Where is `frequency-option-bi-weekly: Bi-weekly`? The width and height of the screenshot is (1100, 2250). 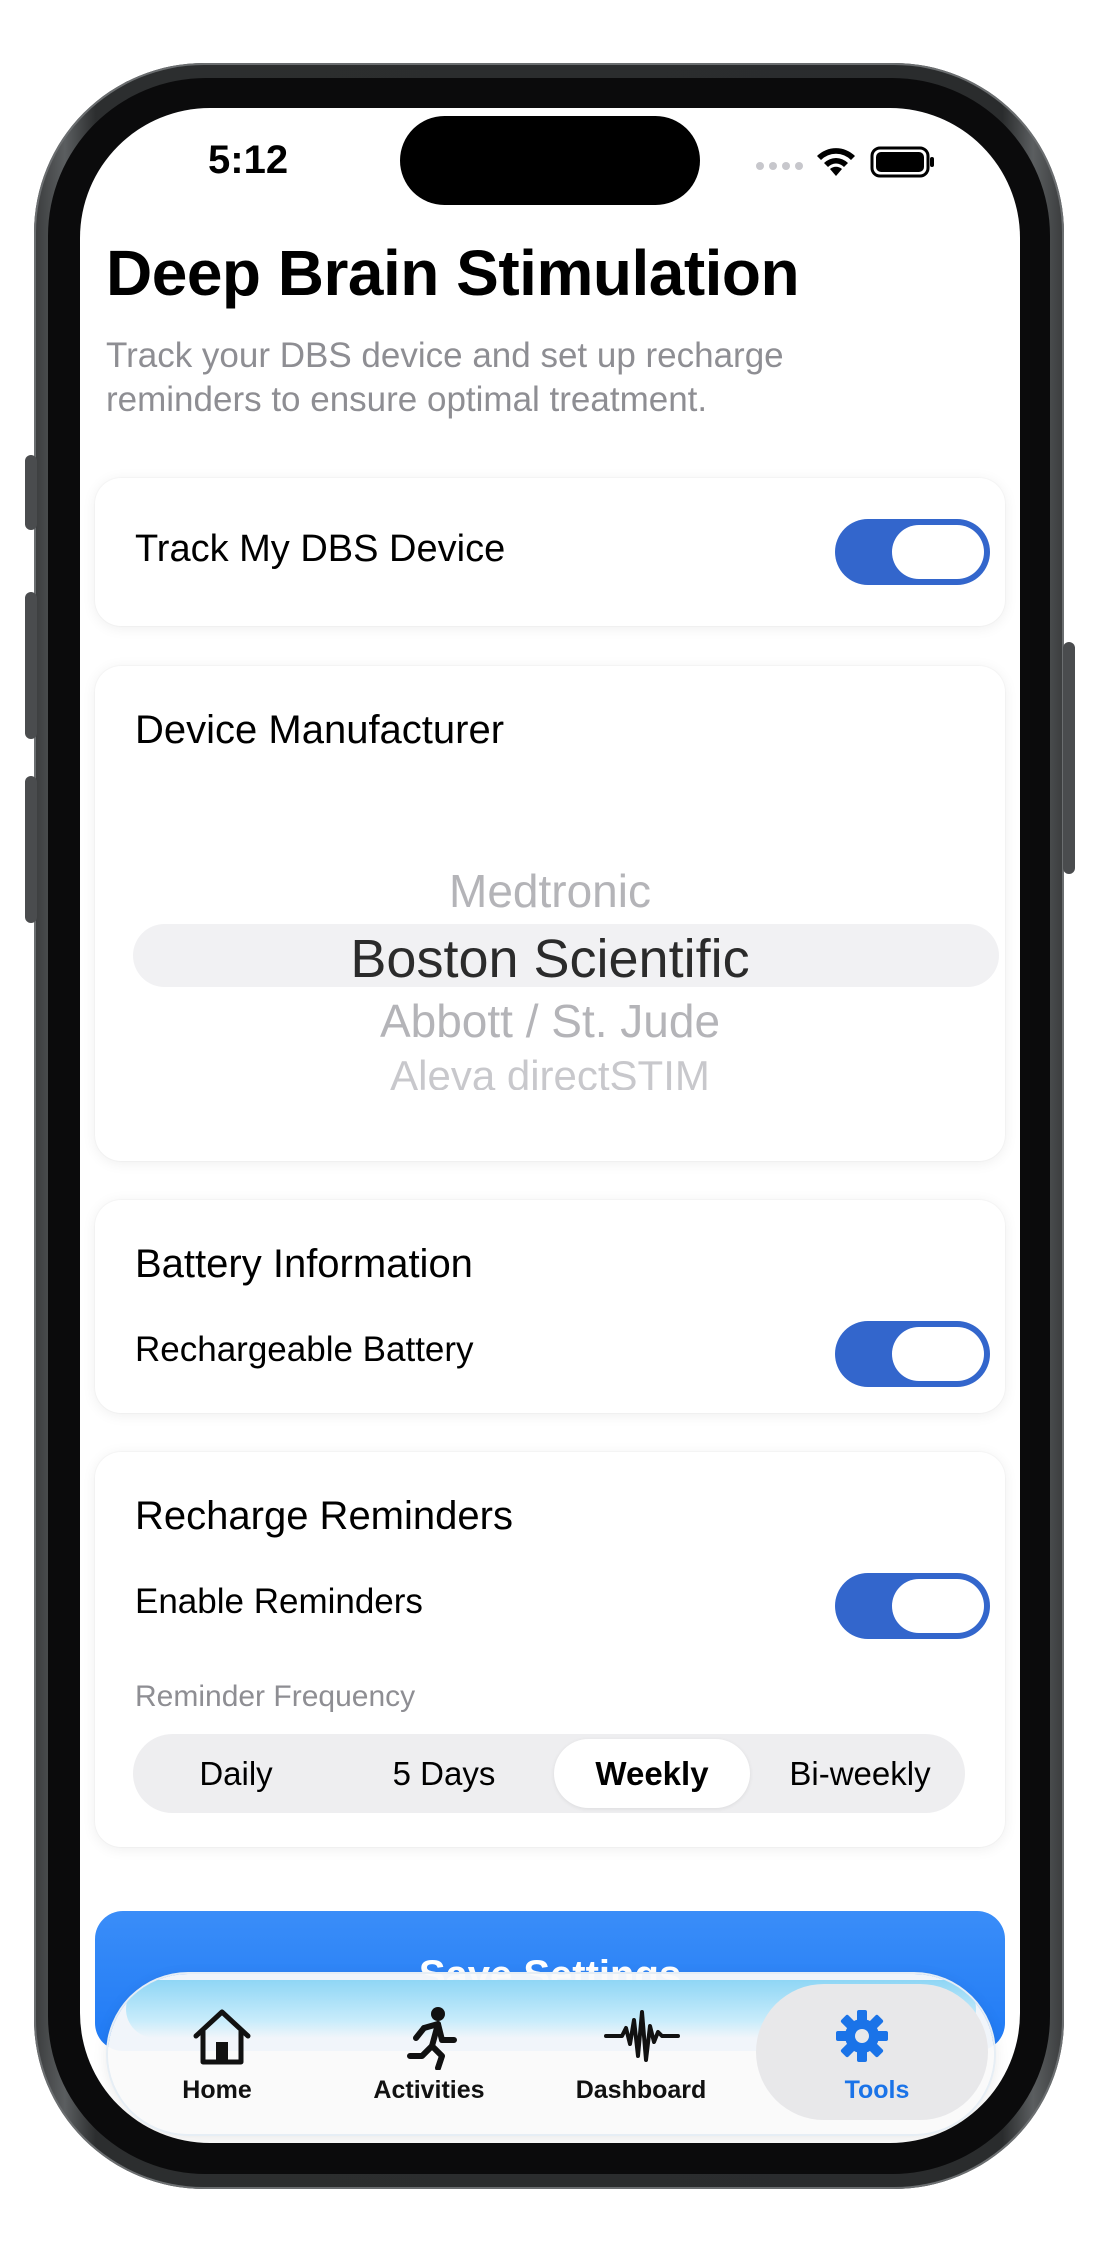 frequency-option-bi-weekly: Bi-weekly is located at coordinates (860, 1773).